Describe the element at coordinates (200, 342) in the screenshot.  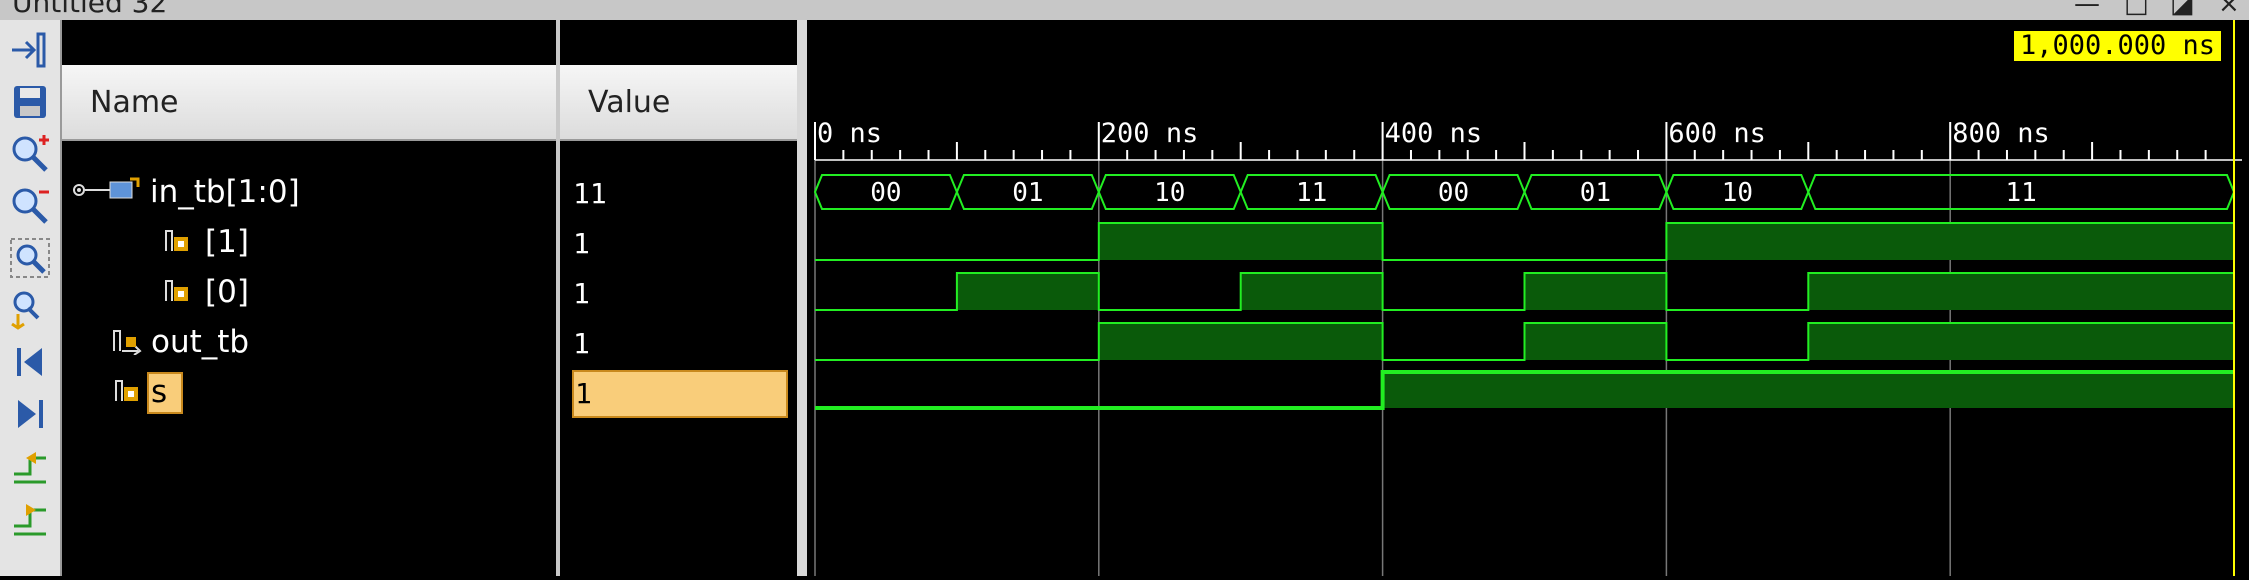
I see `signal-name: out_tb` at that location.